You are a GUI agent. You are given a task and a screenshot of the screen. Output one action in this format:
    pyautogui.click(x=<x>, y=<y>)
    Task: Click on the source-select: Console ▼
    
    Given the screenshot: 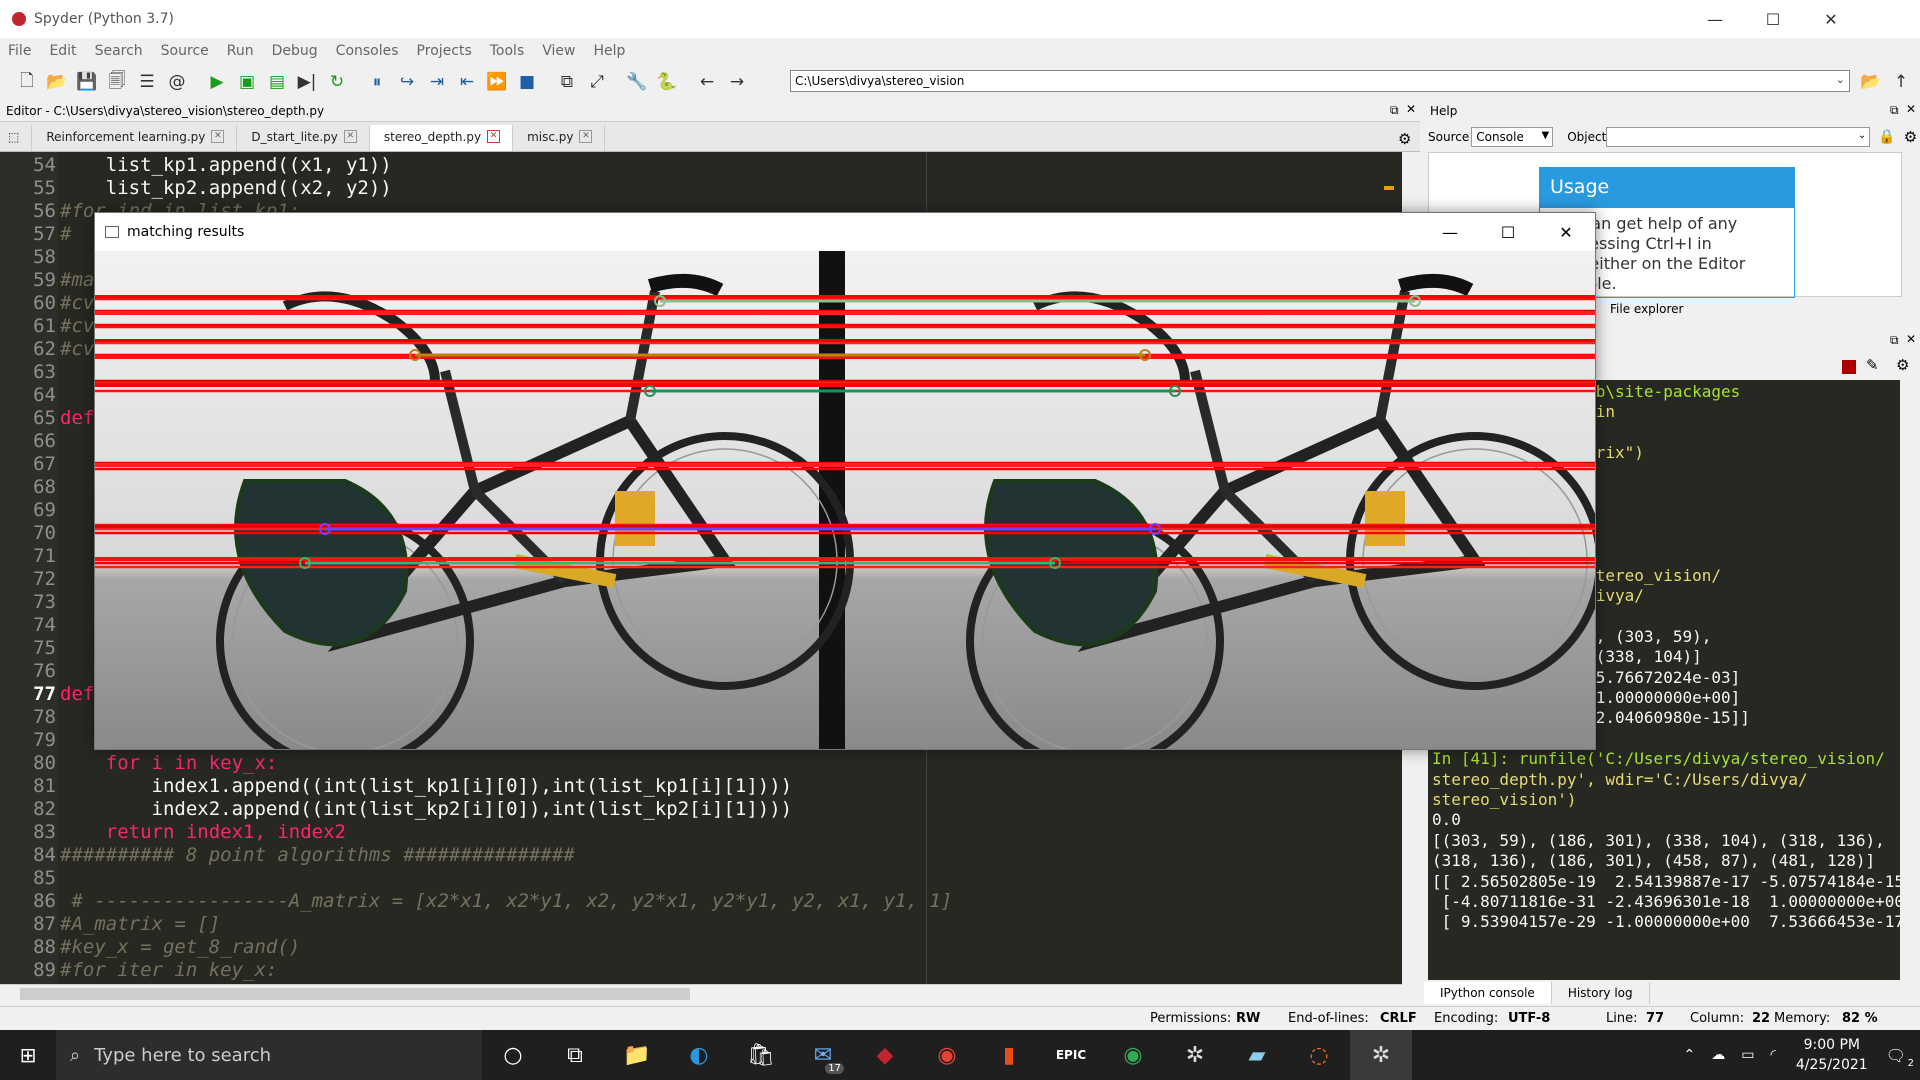 What is the action you would take?
    pyautogui.click(x=1512, y=137)
    